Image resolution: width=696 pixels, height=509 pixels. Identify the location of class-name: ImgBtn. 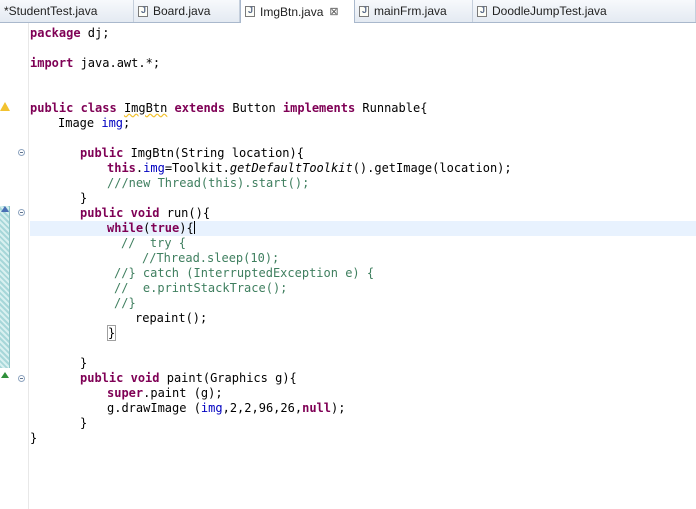
(145, 108).